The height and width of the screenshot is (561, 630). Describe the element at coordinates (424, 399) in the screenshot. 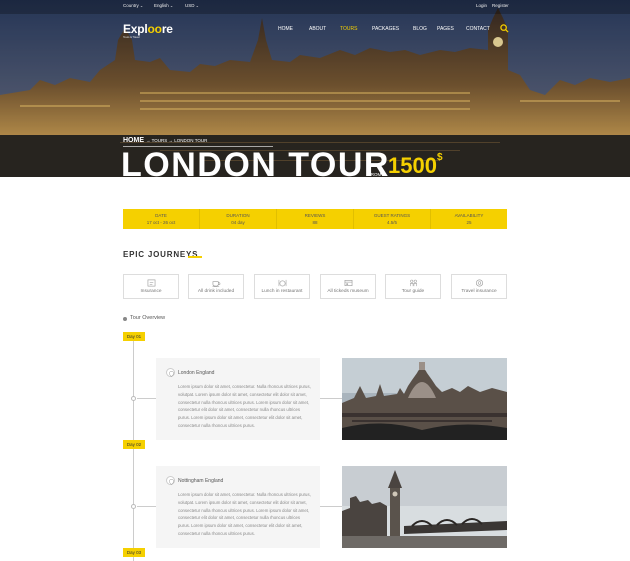

I see `london-photo` at that location.